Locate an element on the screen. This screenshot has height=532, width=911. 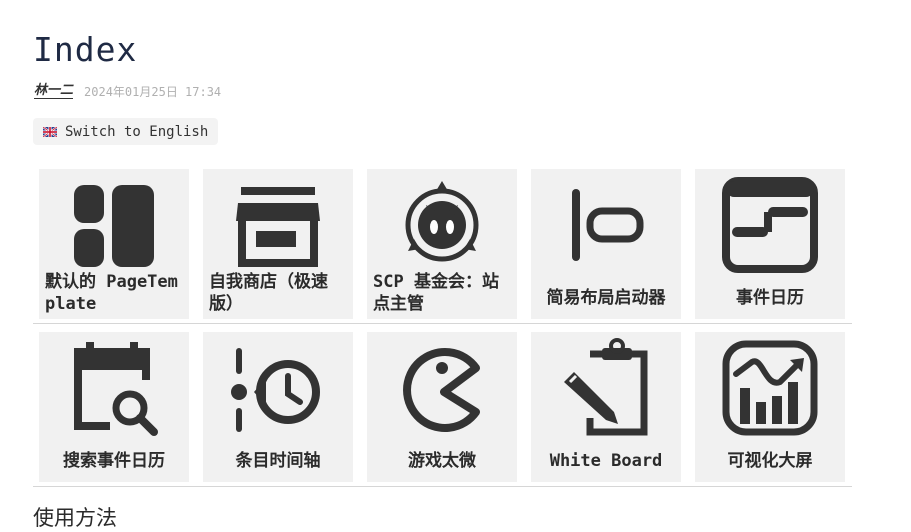
tile-timeline: 条目时间轴 is located at coordinates (278, 407).